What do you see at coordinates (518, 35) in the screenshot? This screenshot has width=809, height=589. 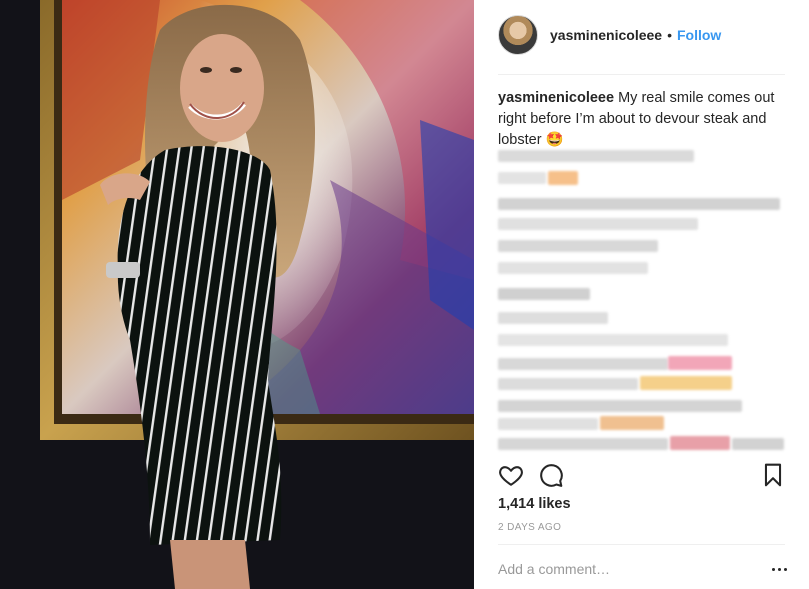 I see `avatar` at bounding box center [518, 35].